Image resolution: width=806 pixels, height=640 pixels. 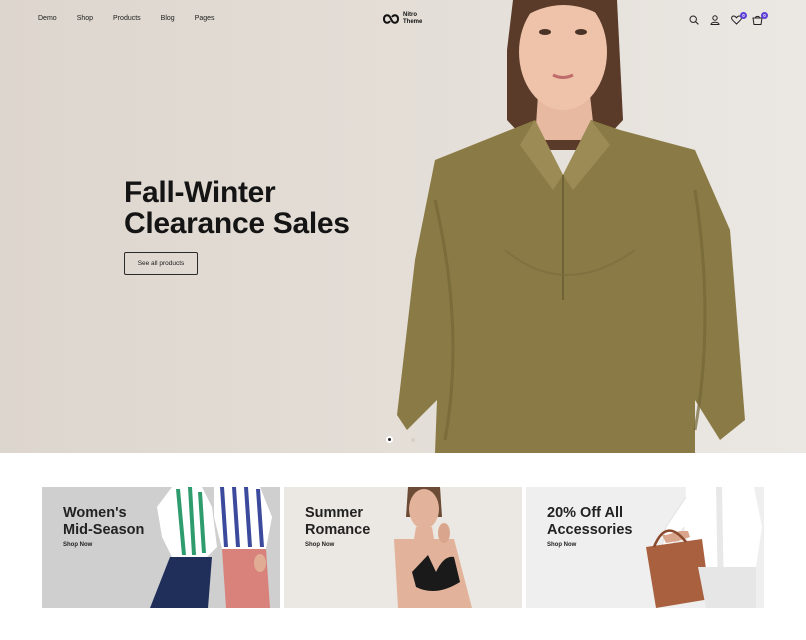 I want to click on promo-card-womens: Women's Mid-Season Shop Now, so click(x=161, y=547).